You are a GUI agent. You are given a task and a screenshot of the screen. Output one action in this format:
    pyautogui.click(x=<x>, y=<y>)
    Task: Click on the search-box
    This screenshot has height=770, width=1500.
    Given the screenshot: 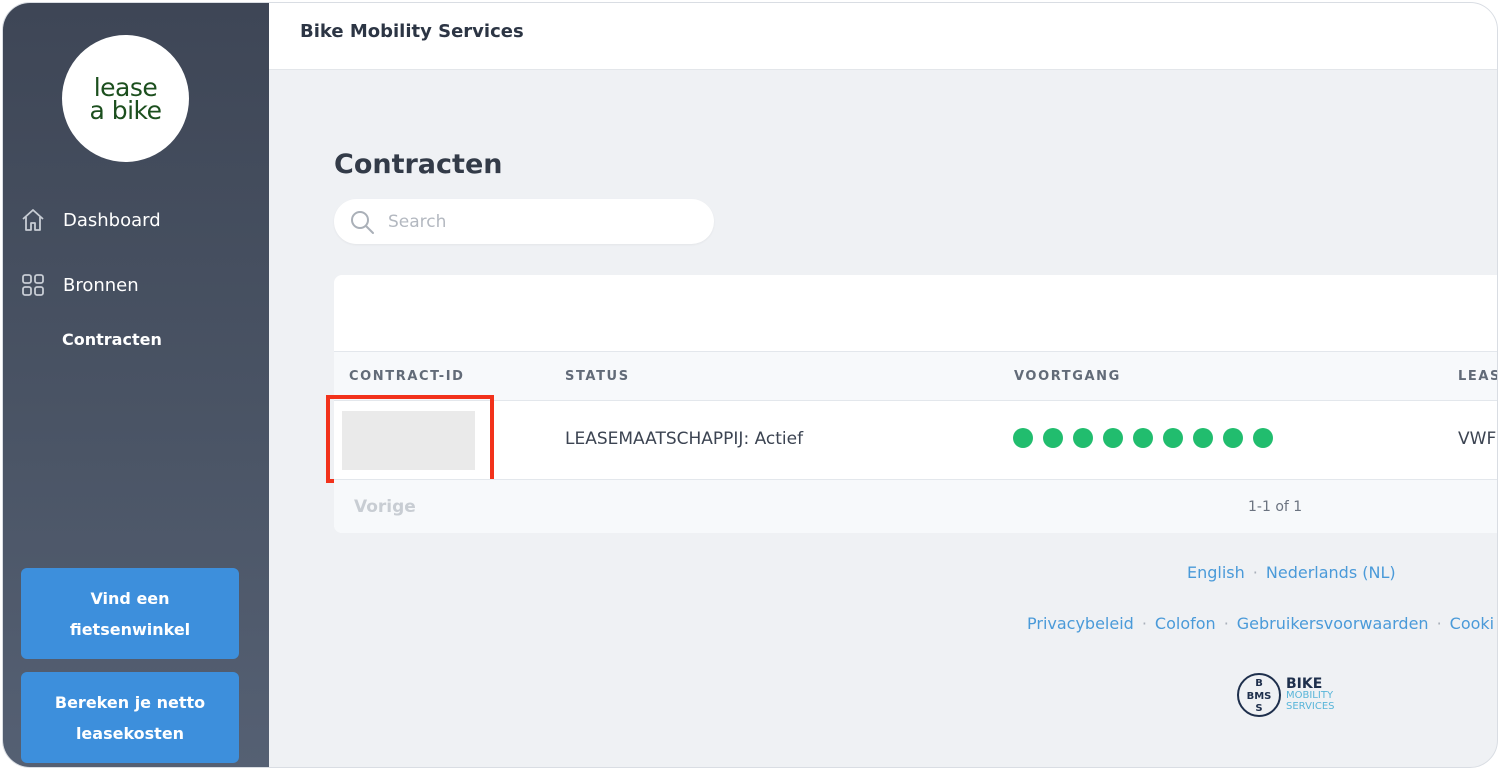 What is the action you would take?
    pyautogui.click(x=524, y=221)
    